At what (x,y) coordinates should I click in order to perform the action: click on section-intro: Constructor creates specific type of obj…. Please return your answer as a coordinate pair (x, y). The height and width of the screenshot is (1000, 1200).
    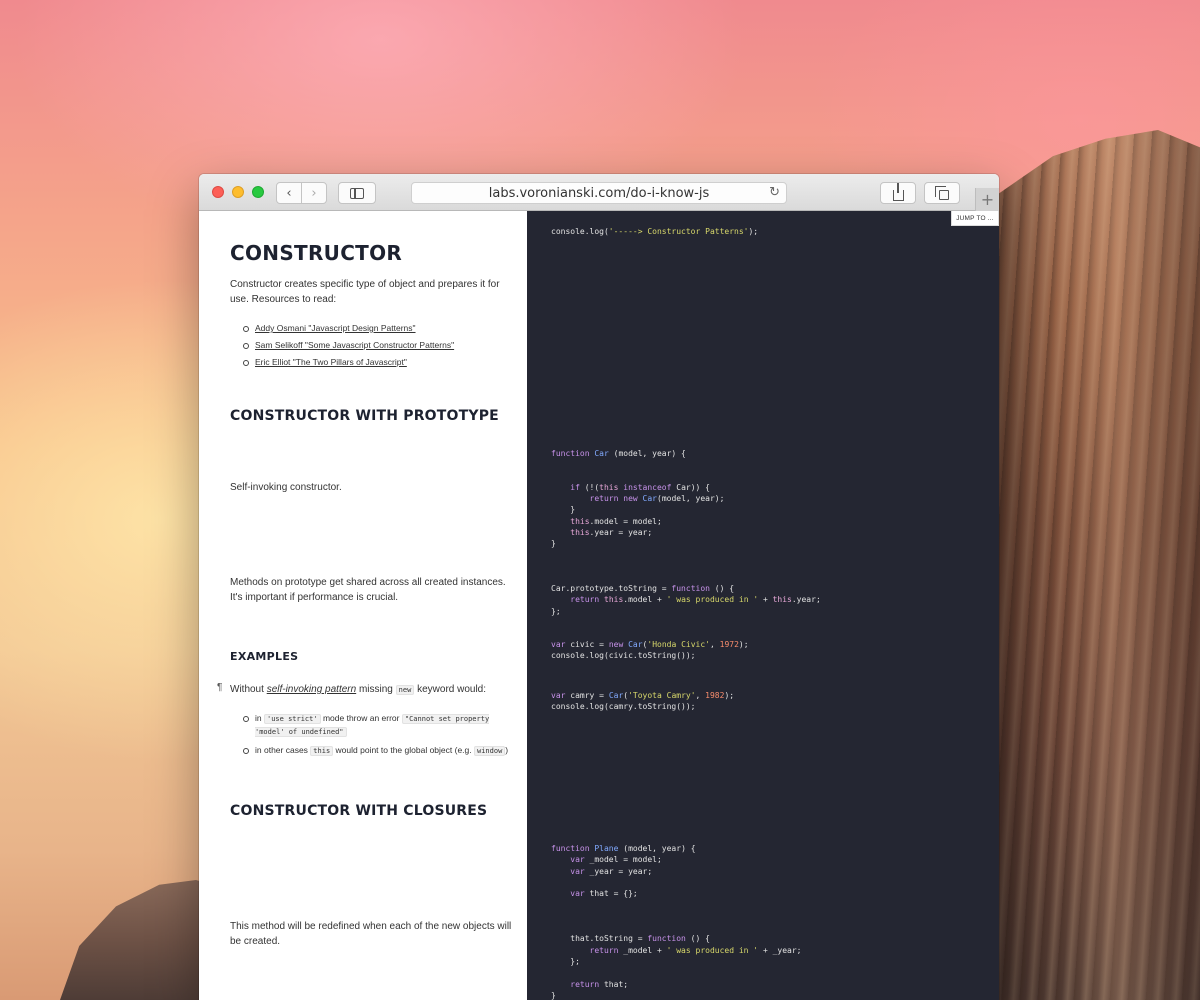
    Looking at the image, I should click on (365, 292).